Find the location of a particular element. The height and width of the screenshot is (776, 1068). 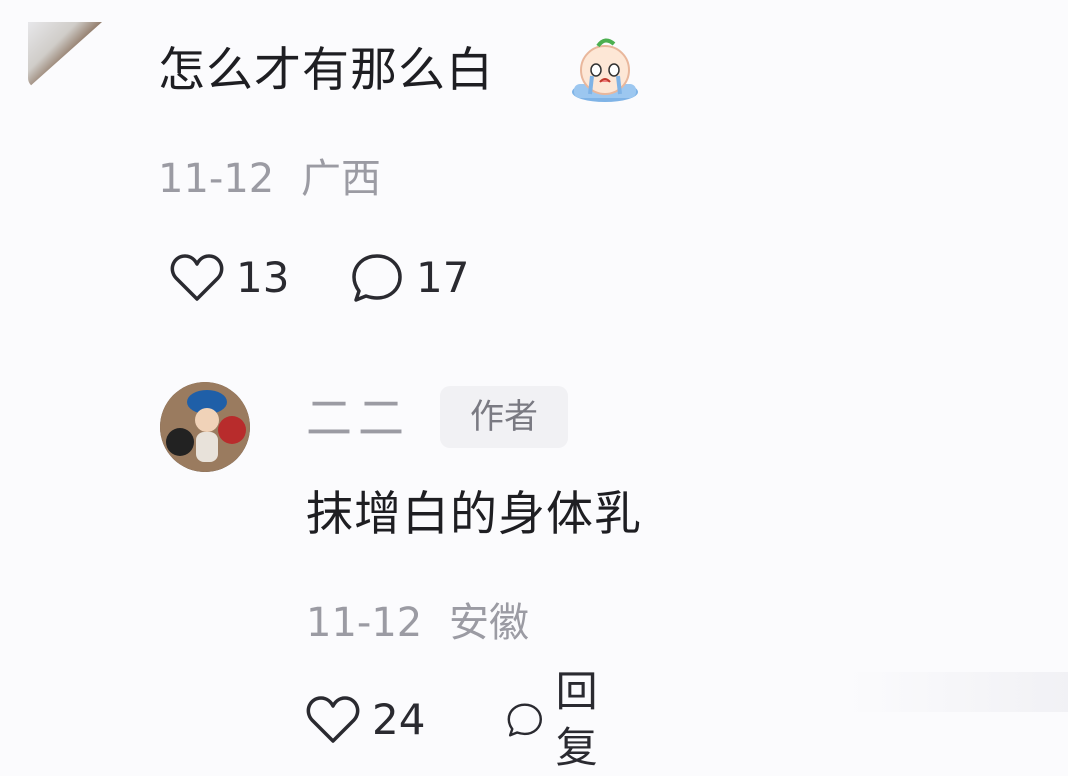

reply-meta: 11-12 安徽 is located at coordinates (417, 623).